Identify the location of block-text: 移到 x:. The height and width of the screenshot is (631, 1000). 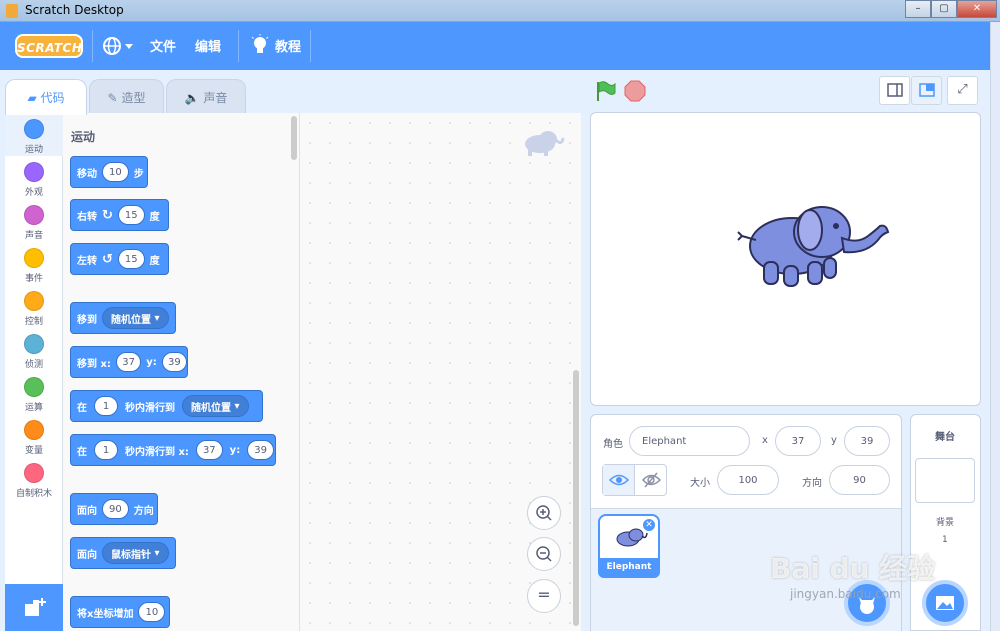
(94, 364).